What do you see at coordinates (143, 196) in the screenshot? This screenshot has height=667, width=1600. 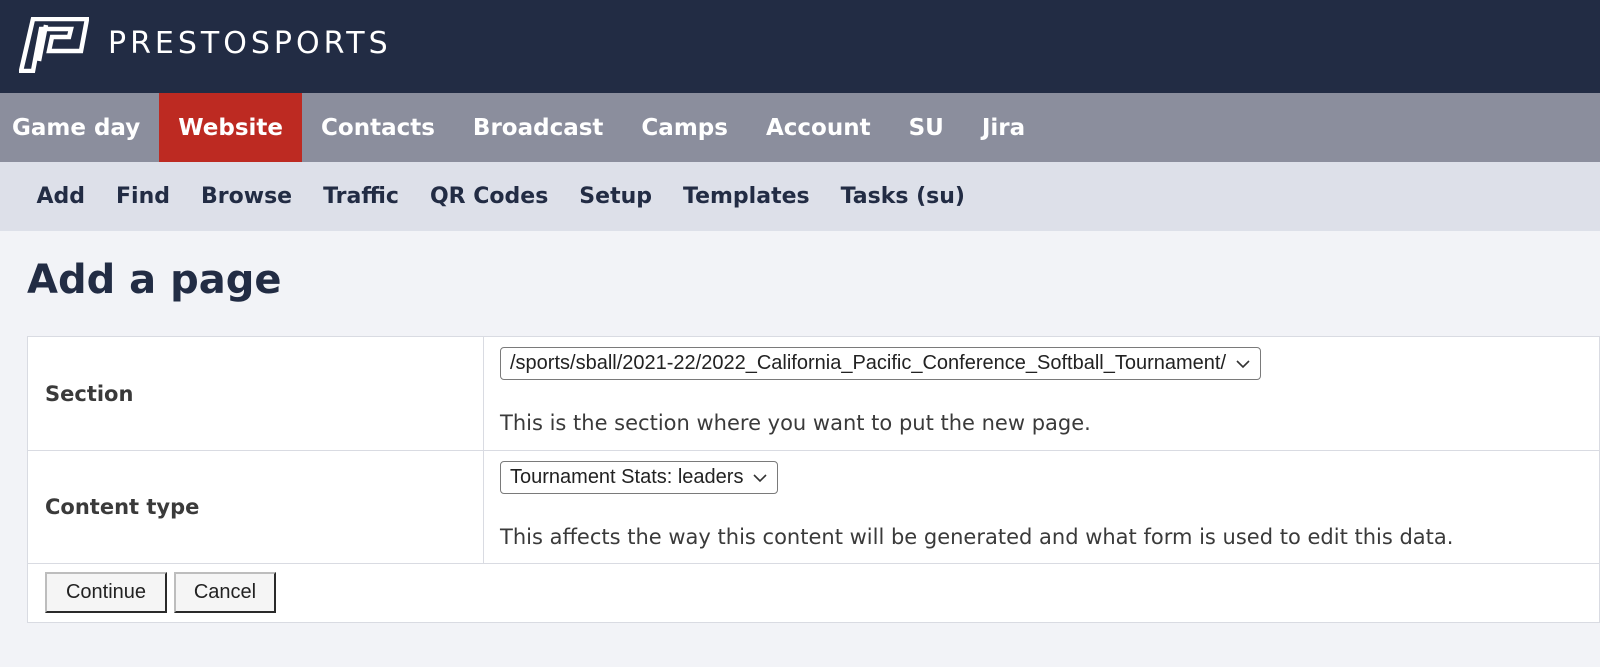 I see `sub-nav-find: Find` at bounding box center [143, 196].